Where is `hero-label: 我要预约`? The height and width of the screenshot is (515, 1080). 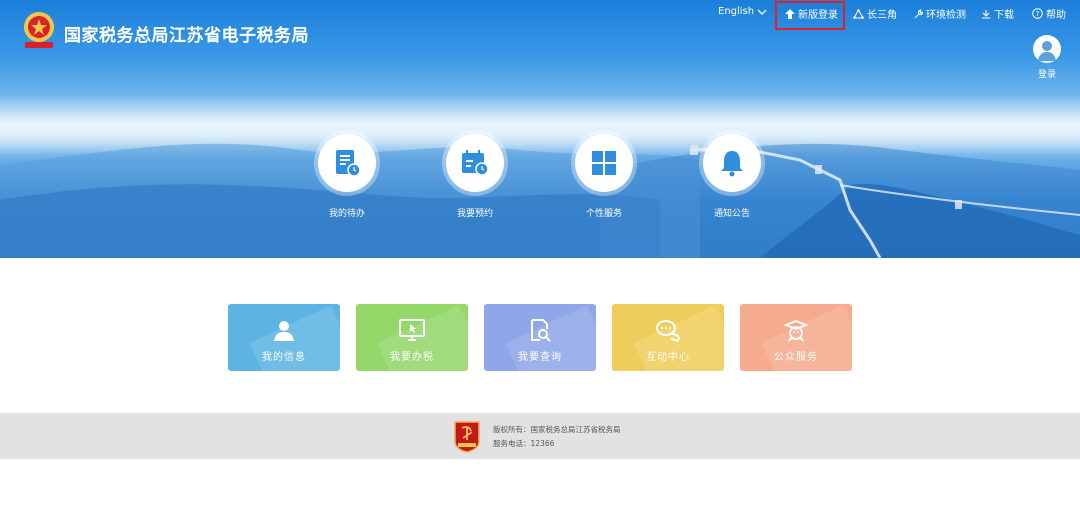
hero-label: 我要预约 is located at coordinates (474, 214).